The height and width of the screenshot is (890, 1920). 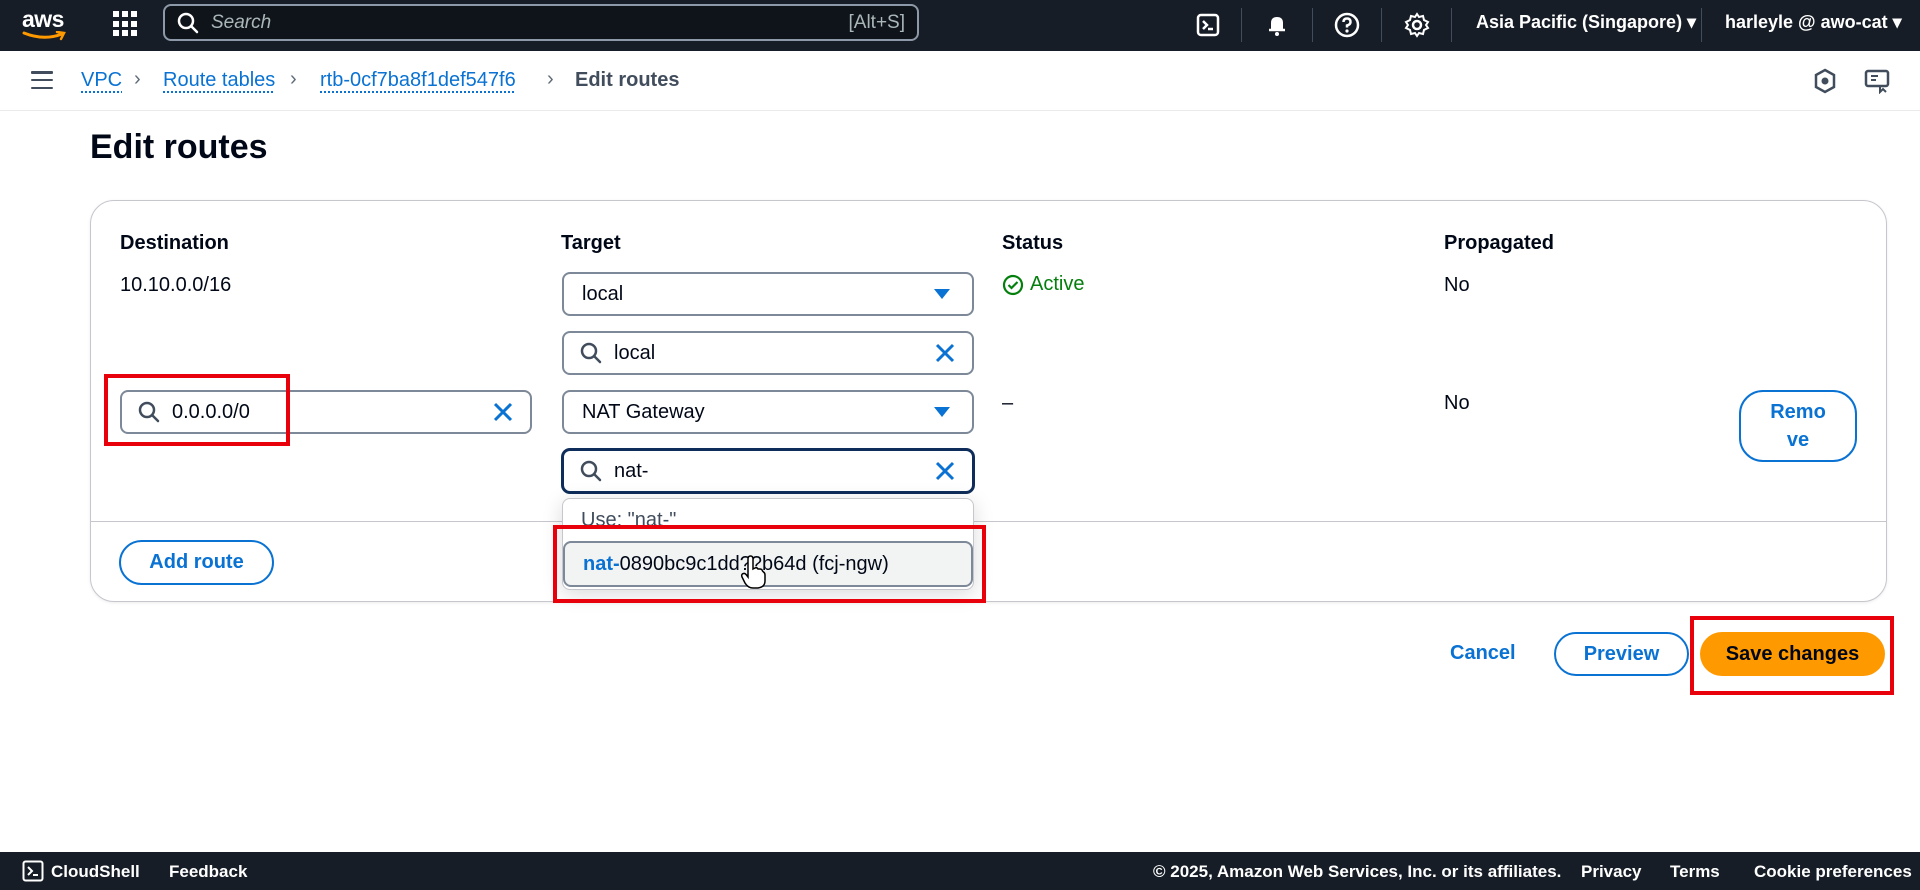 I want to click on dropdown-option-nat-gateway: nat-0890bc9c1dd??b64d (fcj-ngw), so click(x=768, y=564).